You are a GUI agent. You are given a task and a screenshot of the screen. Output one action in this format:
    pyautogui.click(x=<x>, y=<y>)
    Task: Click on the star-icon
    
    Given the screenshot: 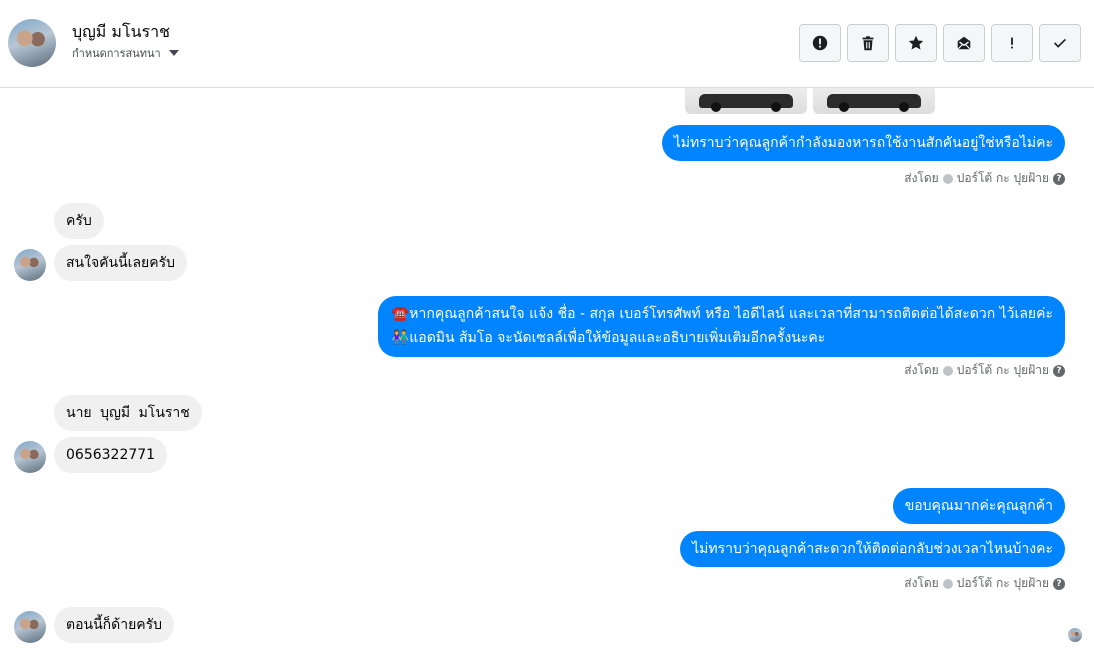 What is the action you would take?
    pyautogui.click(x=916, y=42)
    